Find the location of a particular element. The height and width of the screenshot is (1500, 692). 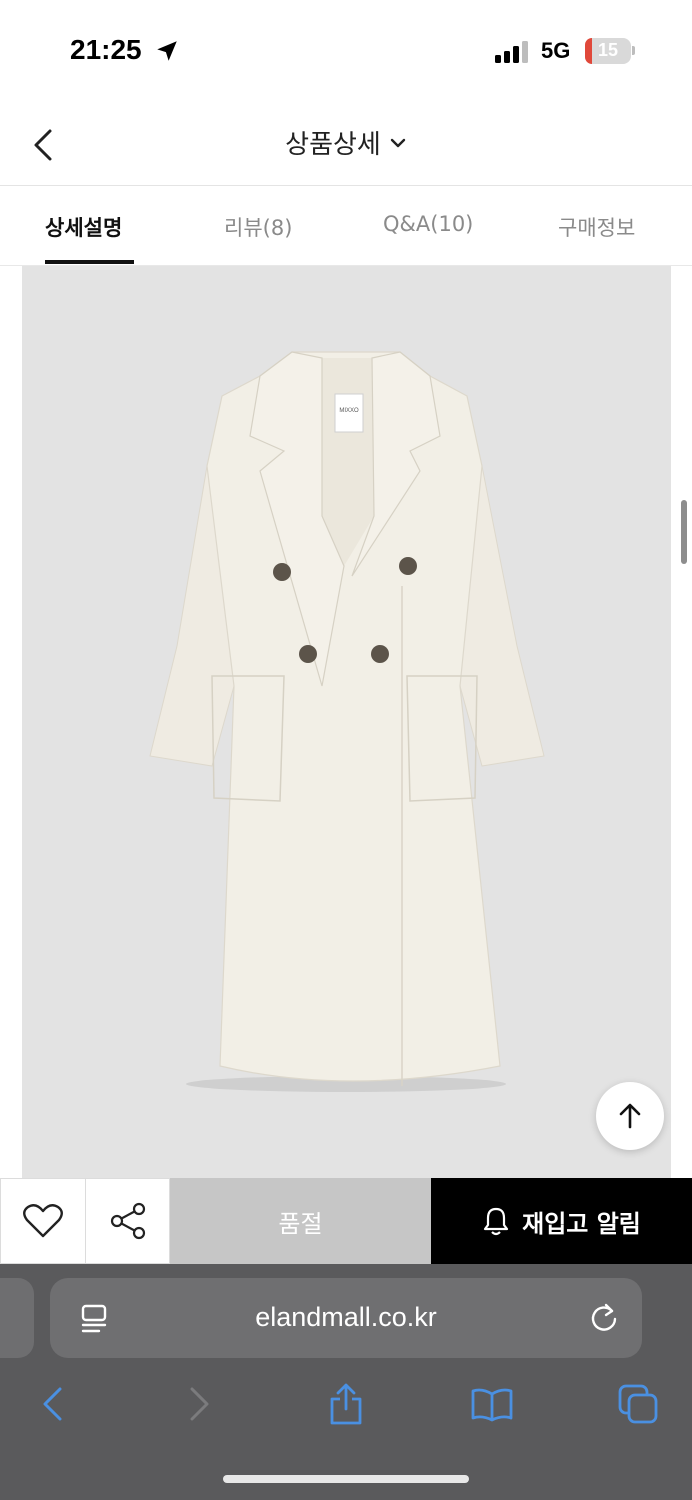

home-indicator is located at coordinates (346, 1479).